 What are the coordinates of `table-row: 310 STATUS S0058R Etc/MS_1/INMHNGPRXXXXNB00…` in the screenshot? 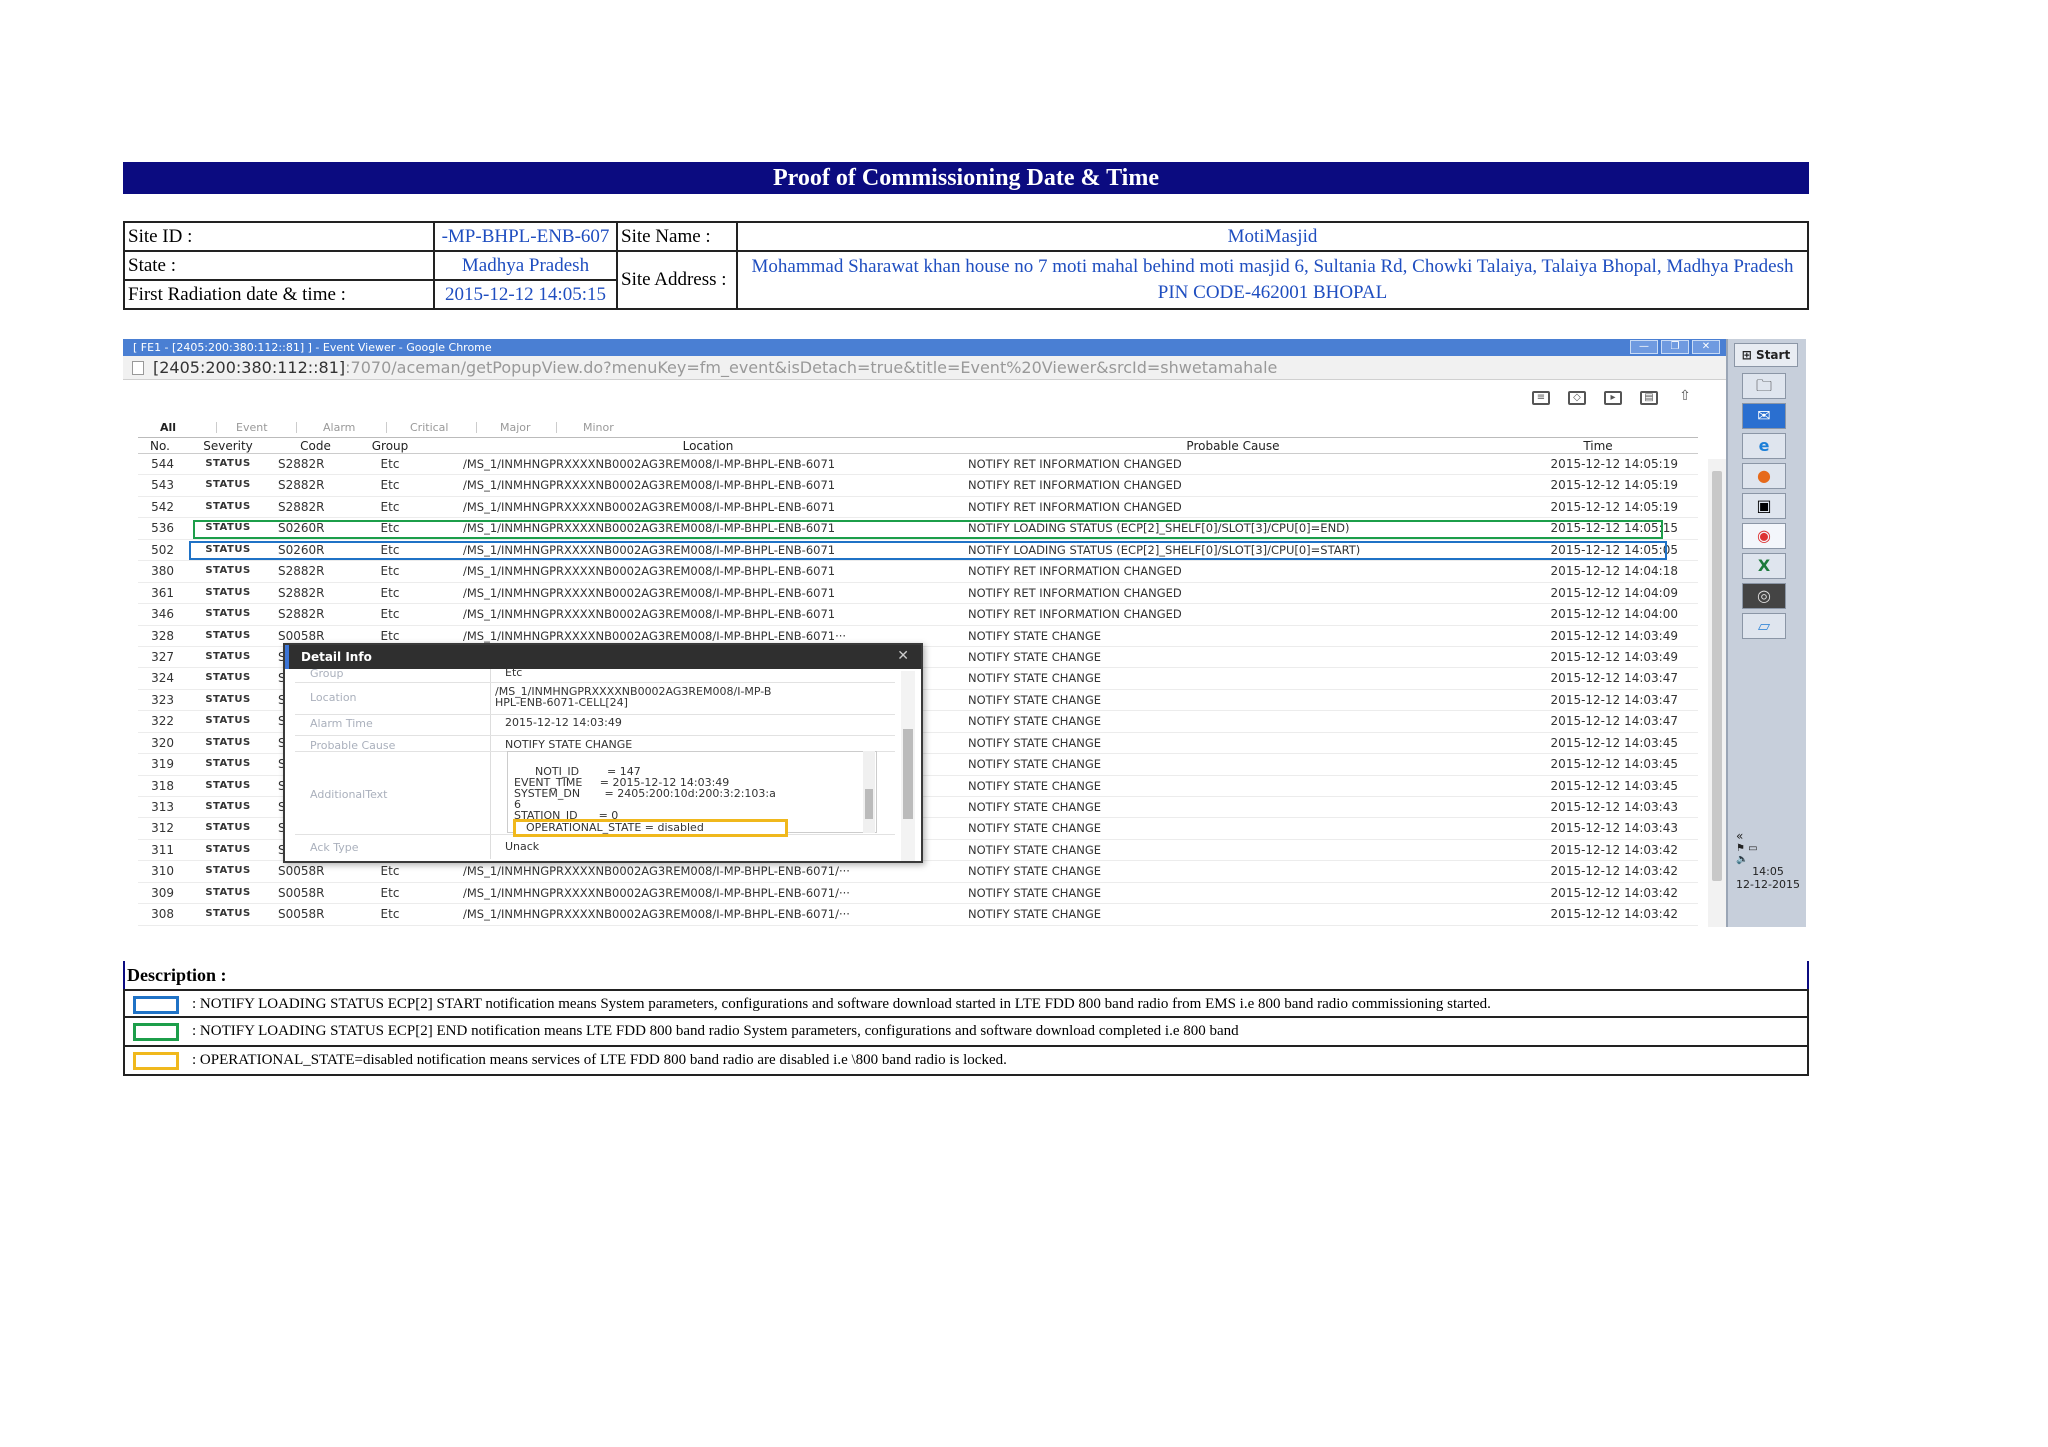 It's located at (918, 872).